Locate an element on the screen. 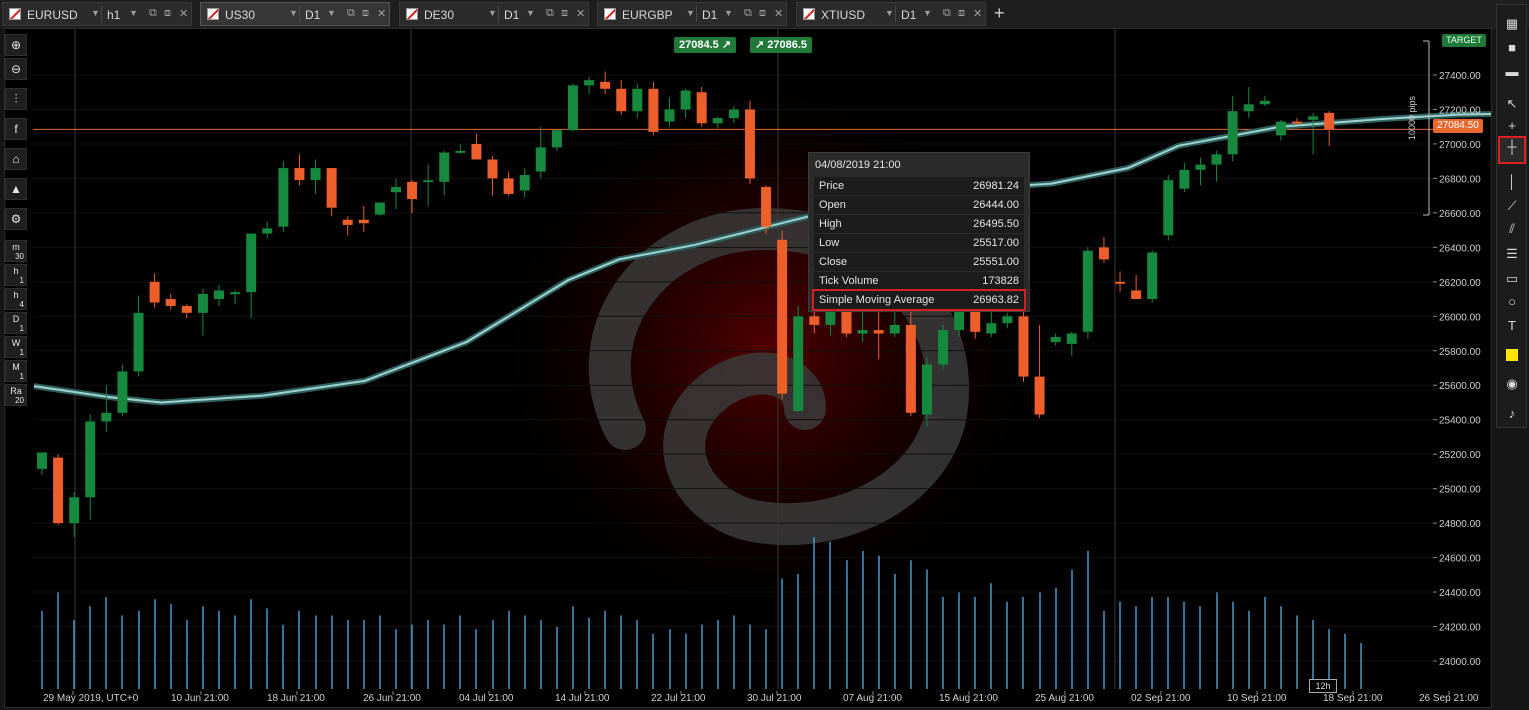 Image resolution: width=1529 pixels, height=710 pixels. timeframe-h4-button: h4 is located at coordinates (16, 299).